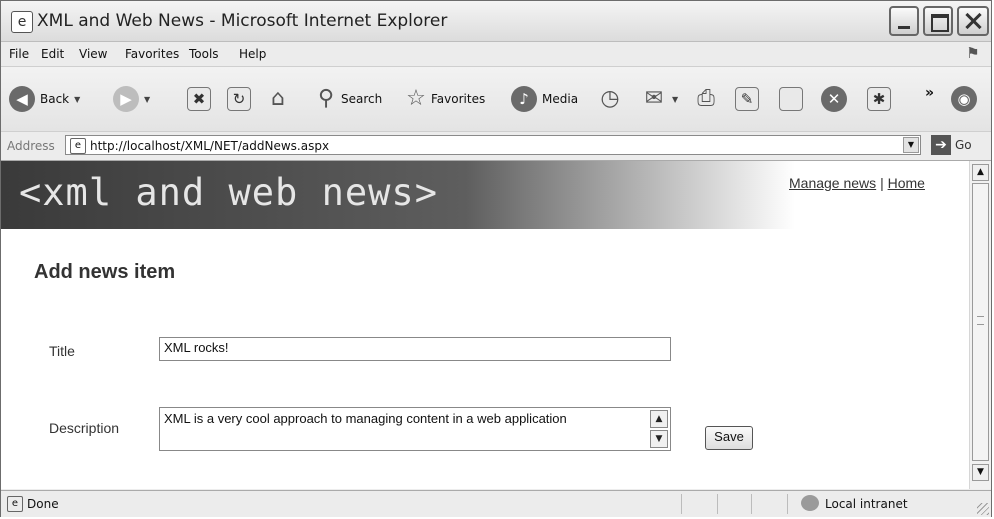 This screenshot has width=994, height=519. Describe the element at coordinates (496, 503) in the screenshot. I see `status-bar: e Done Local intranet` at that location.